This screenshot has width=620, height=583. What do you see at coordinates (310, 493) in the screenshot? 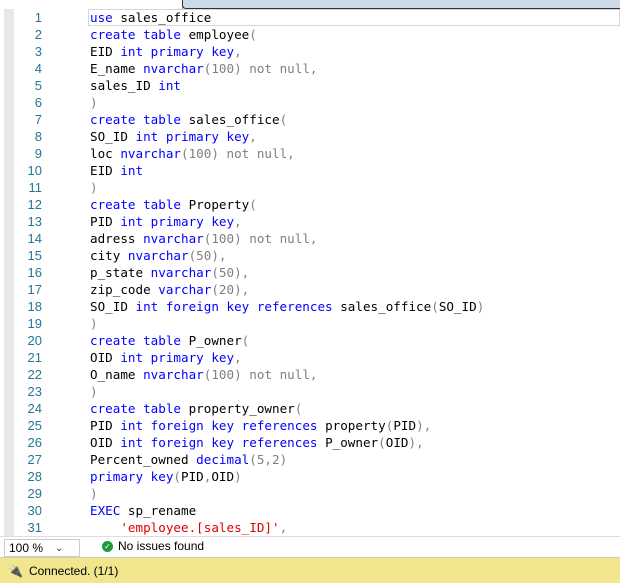
I see `code-line: 29)` at bounding box center [310, 493].